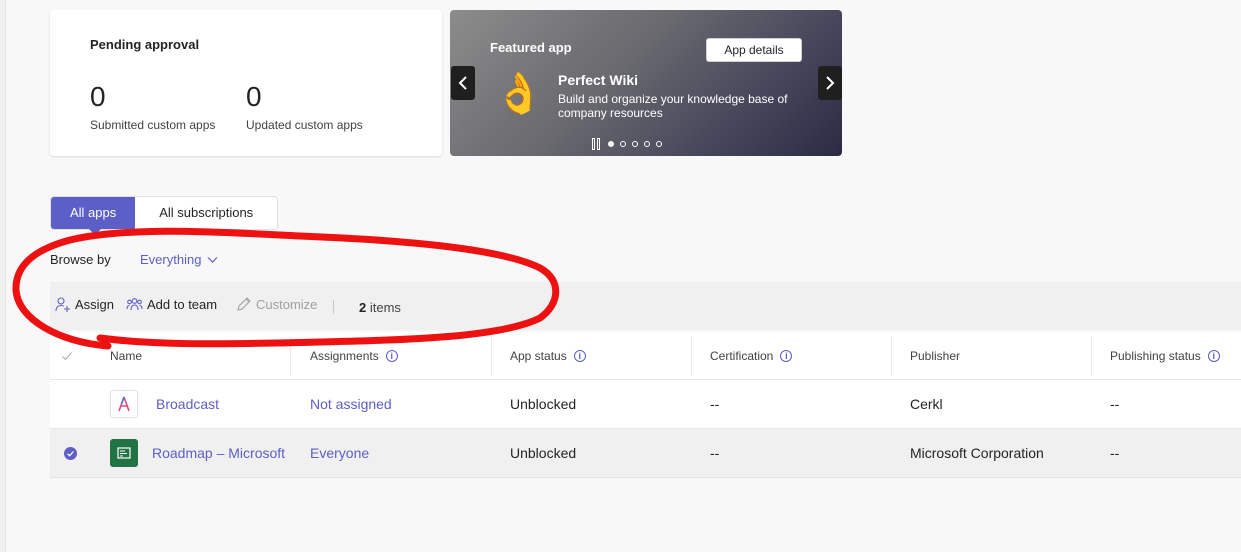  I want to click on toolbar-divider, so click(333, 307).